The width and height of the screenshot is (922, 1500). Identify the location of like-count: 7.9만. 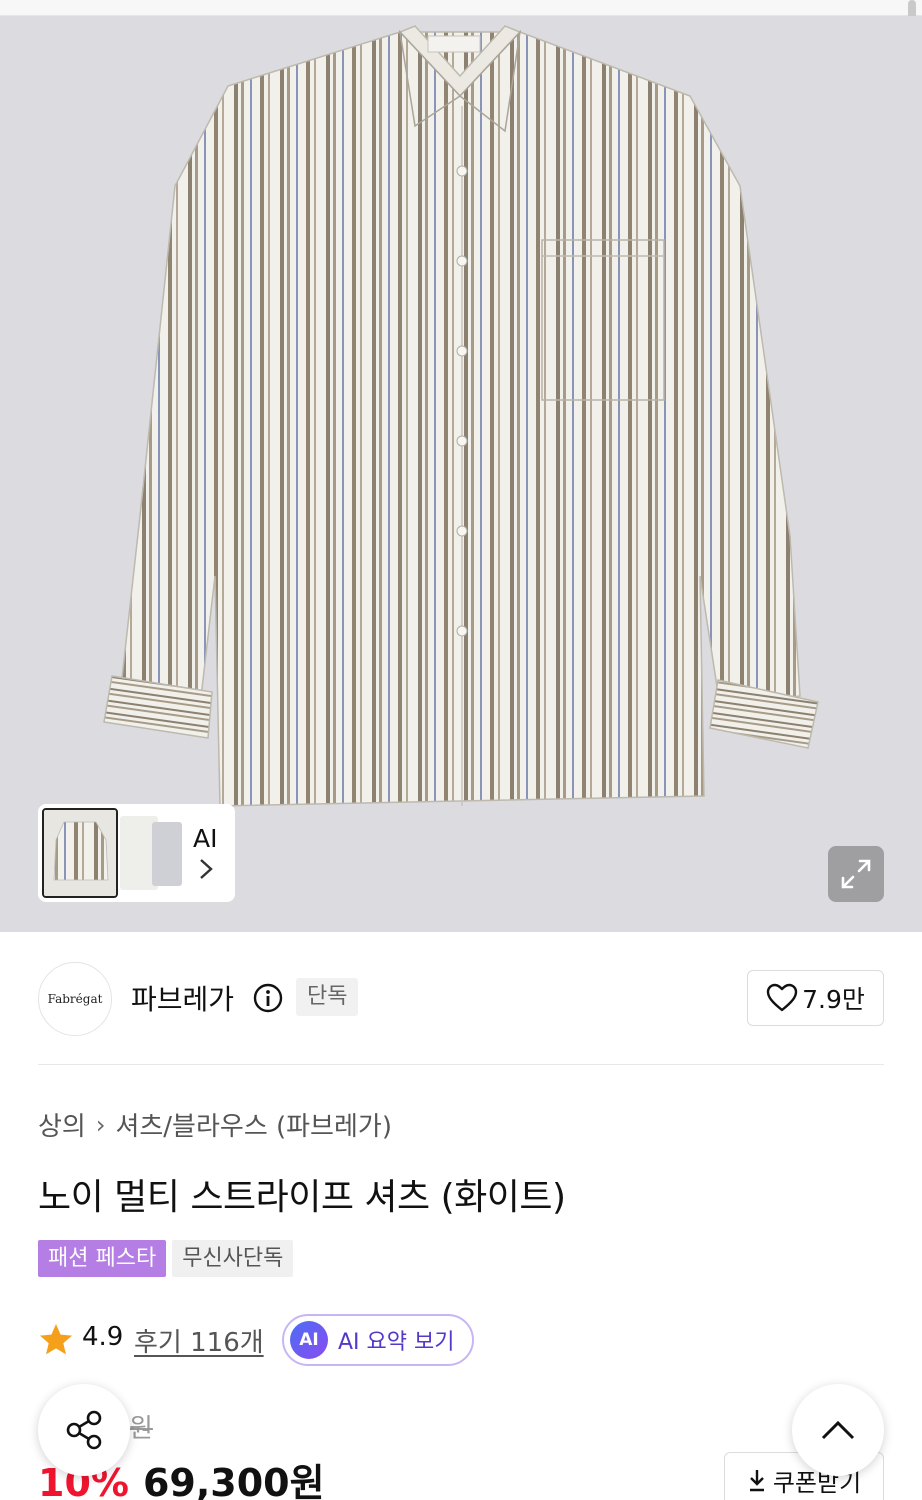
(833, 999).